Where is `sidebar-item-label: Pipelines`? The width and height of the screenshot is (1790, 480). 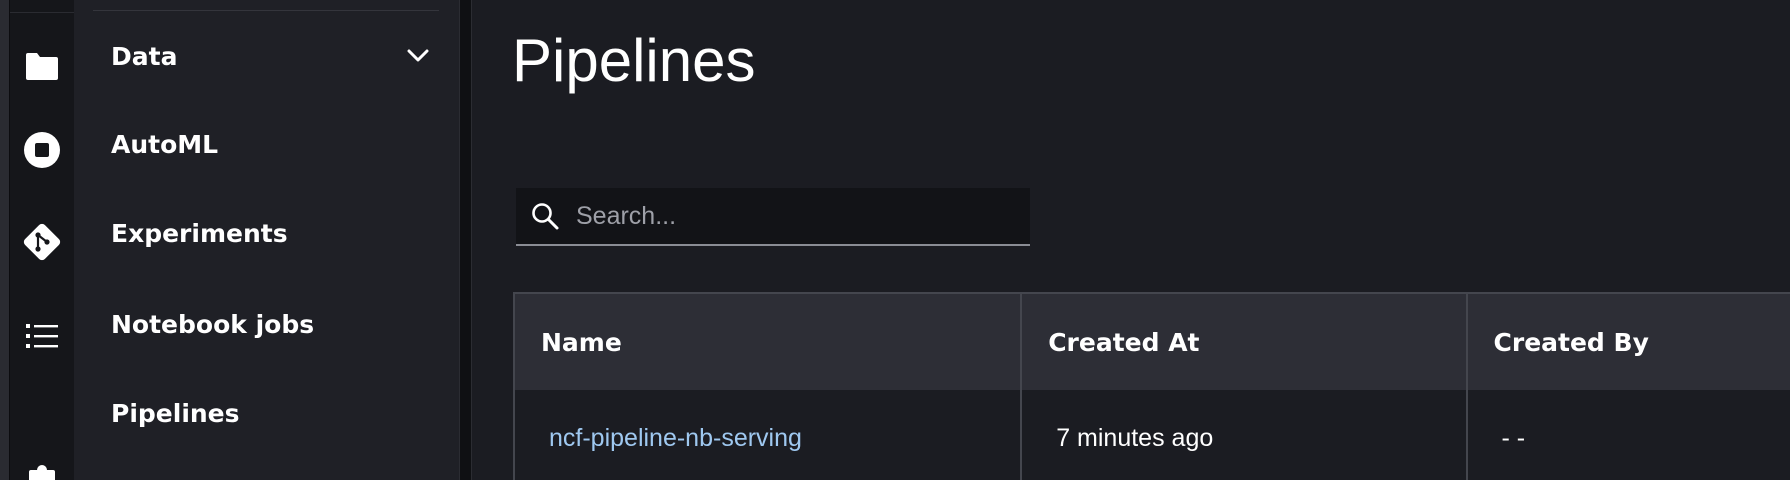
sidebar-item-label: Pipelines is located at coordinates (175, 413).